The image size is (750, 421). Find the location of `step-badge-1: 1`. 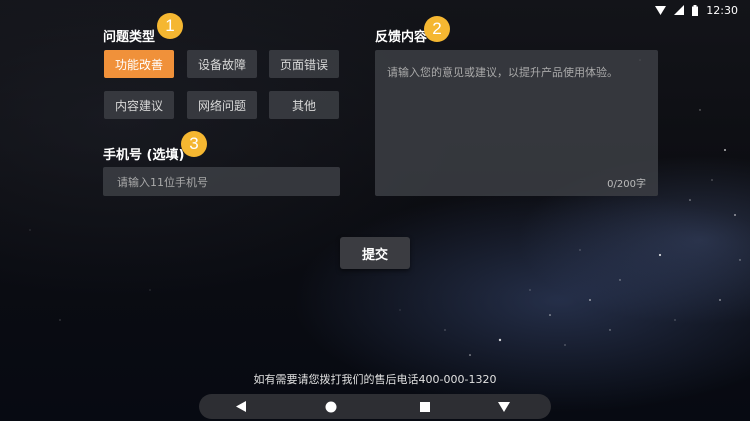

step-badge-1: 1 is located at coordinates (170, 26).